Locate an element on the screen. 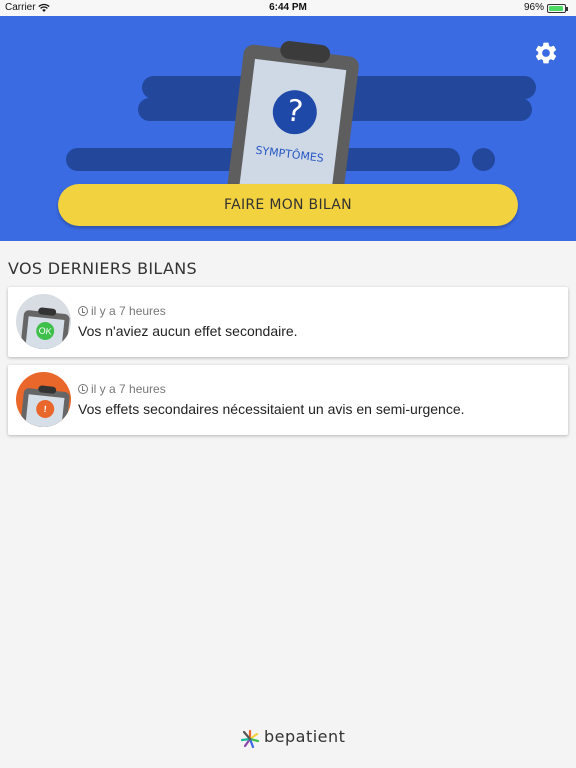 This screenshot has height=768, width=576. faire-mon-bilan-button: FAIRE MON BILAN is located at coordinates (288, 205).